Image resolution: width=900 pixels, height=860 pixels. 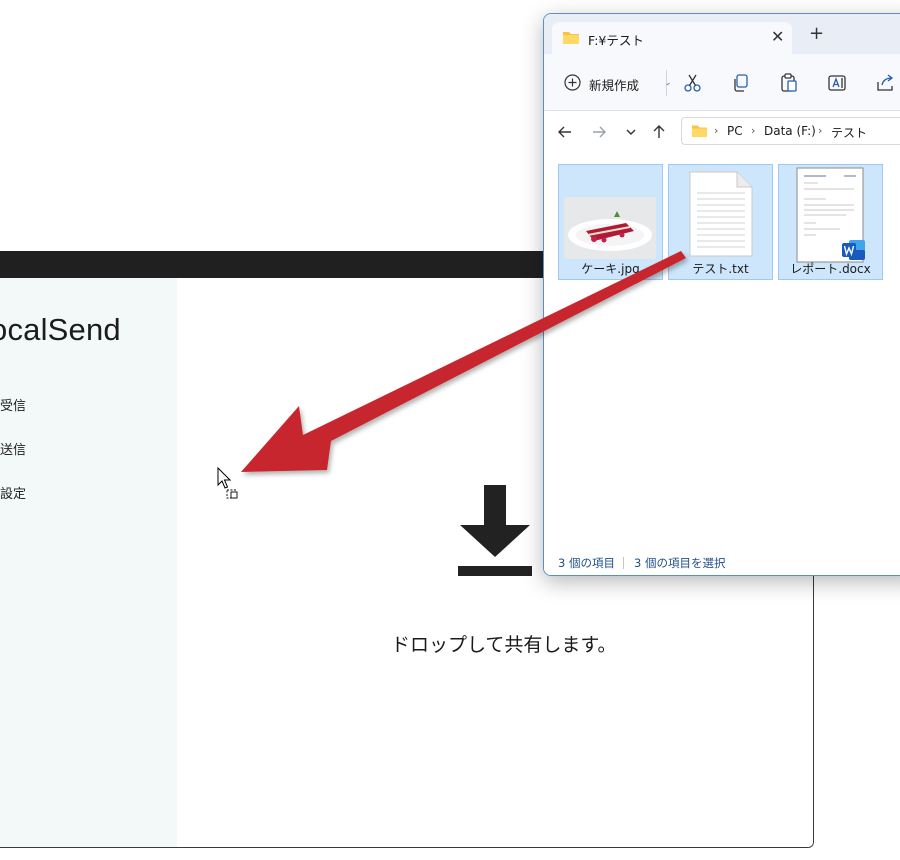 I want to click on arrow-left-icon, so click(x=565, y=132).